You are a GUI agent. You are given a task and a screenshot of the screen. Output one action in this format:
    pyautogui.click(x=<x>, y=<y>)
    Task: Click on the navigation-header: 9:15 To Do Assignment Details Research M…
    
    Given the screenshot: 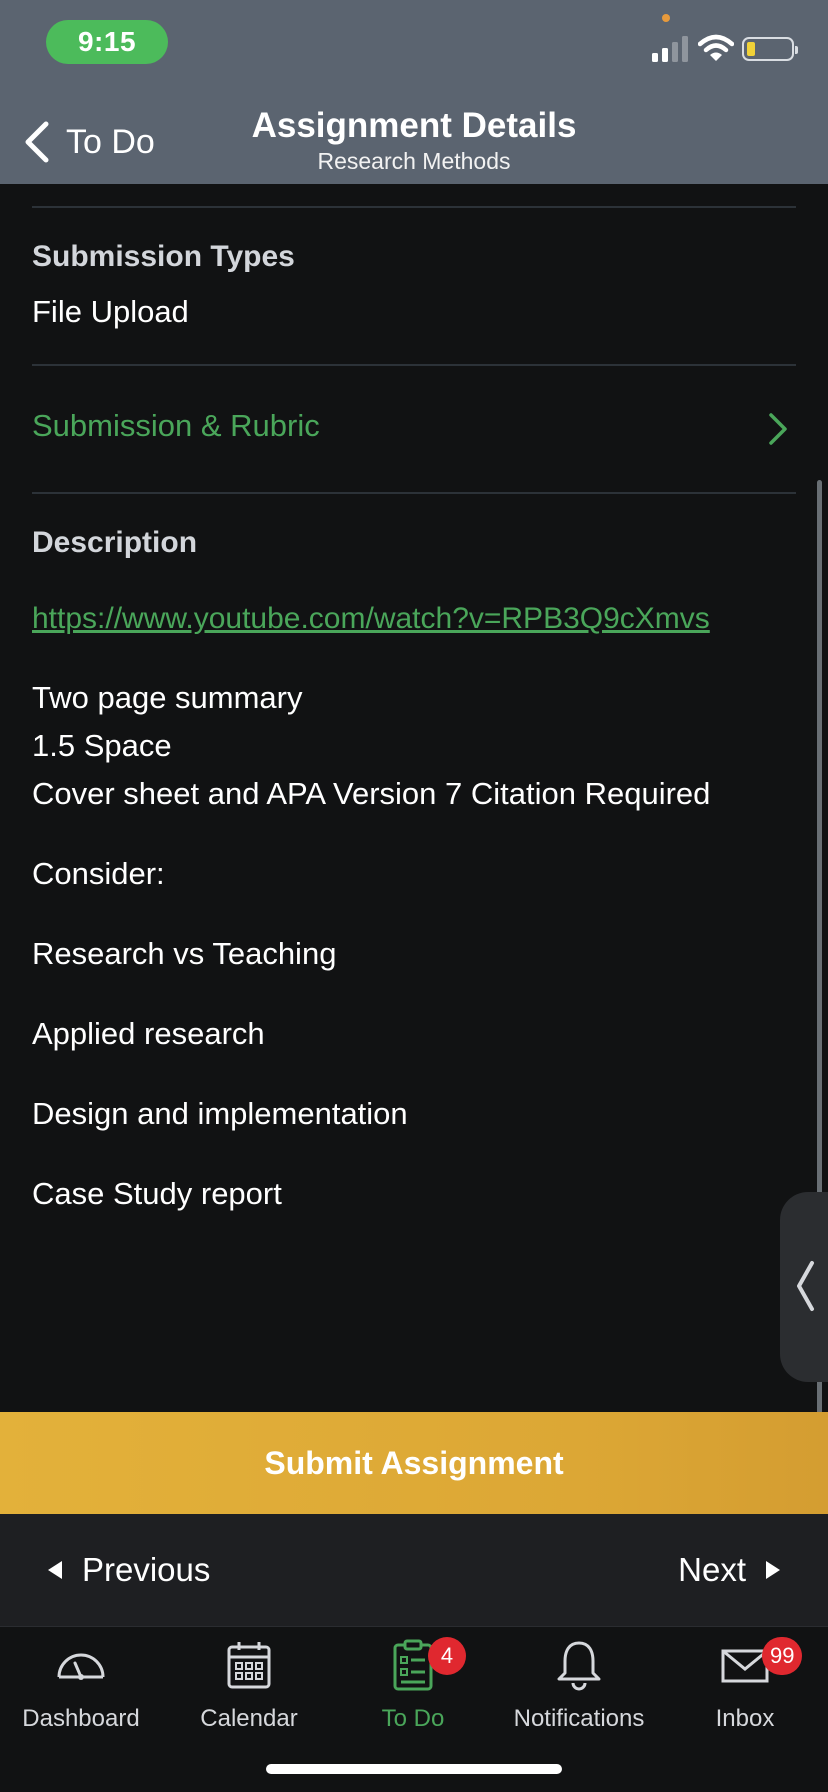 What is the action you would take?
    pyautogui.click(x=414, y=92)
    